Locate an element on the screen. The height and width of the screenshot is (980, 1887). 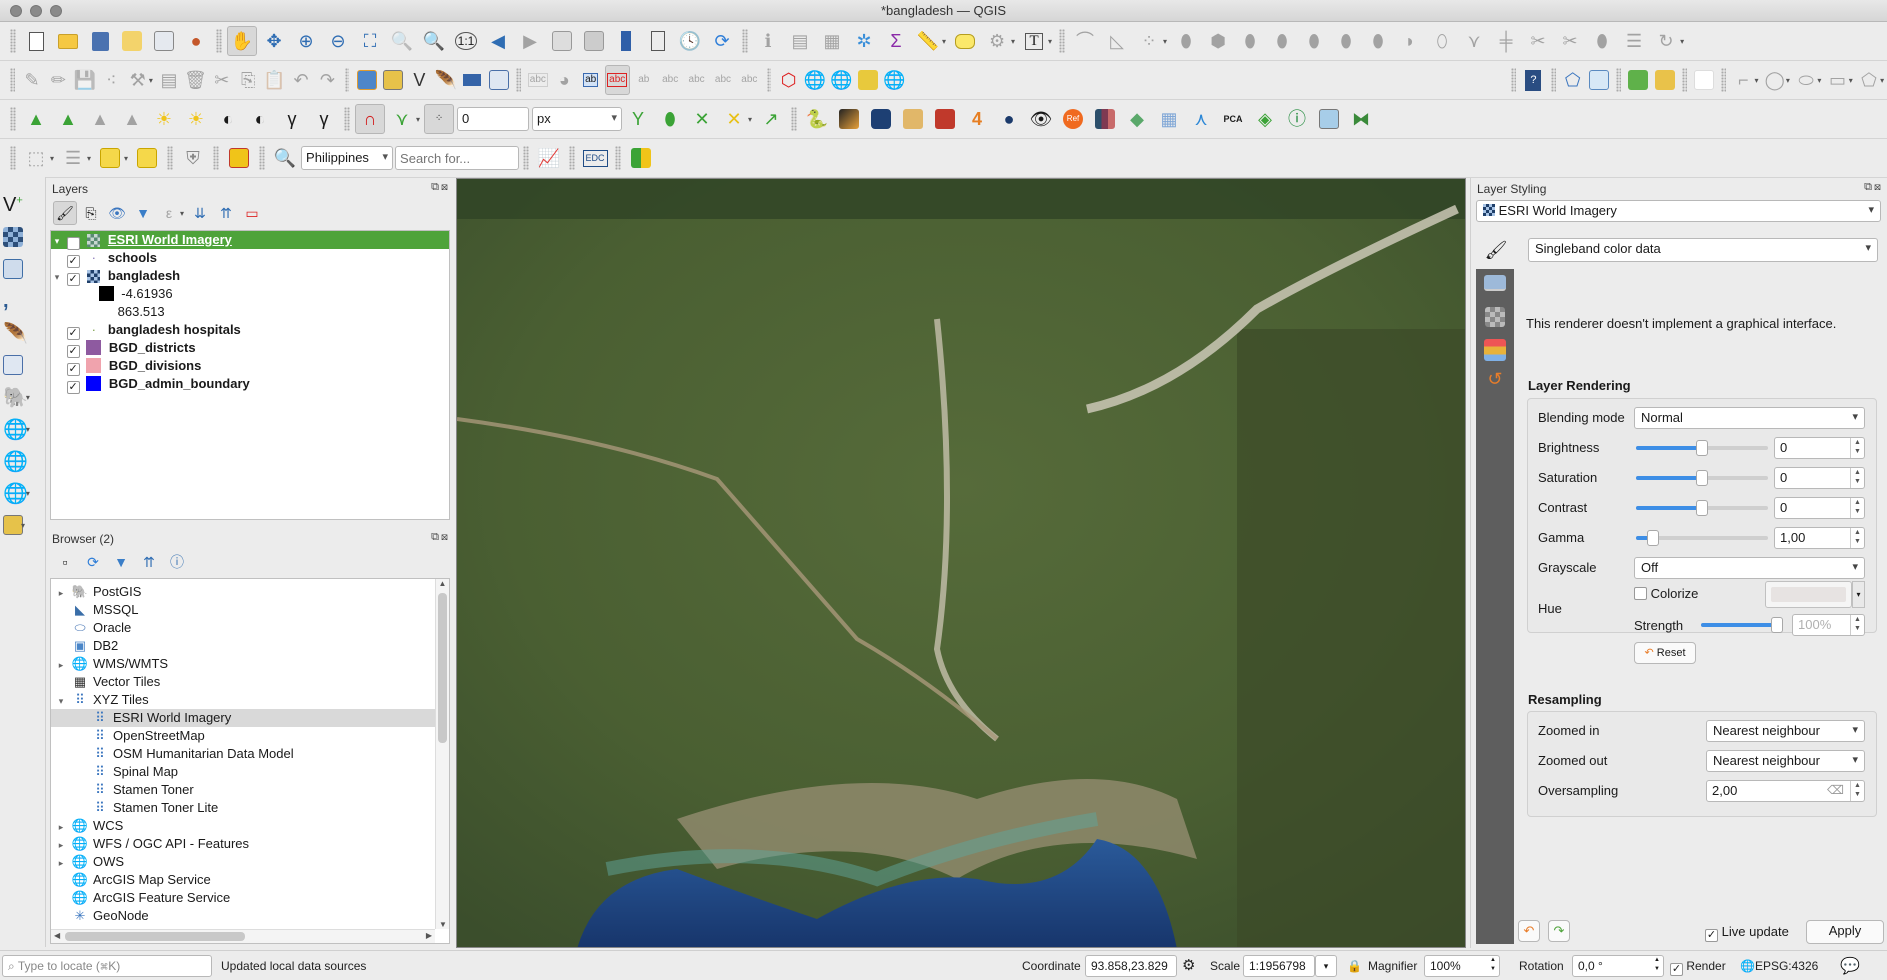
select-features-button: ⬚ is located at coordinates (36, 158).